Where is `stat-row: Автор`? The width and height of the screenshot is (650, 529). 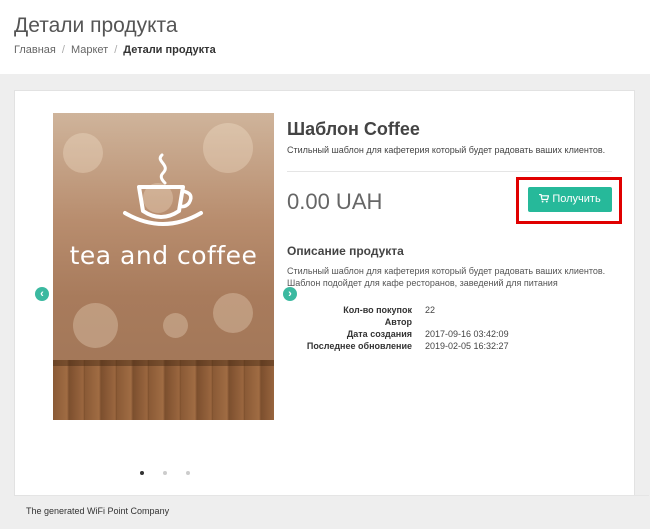
stat-row: Автор is located at coordinates (457, 323).